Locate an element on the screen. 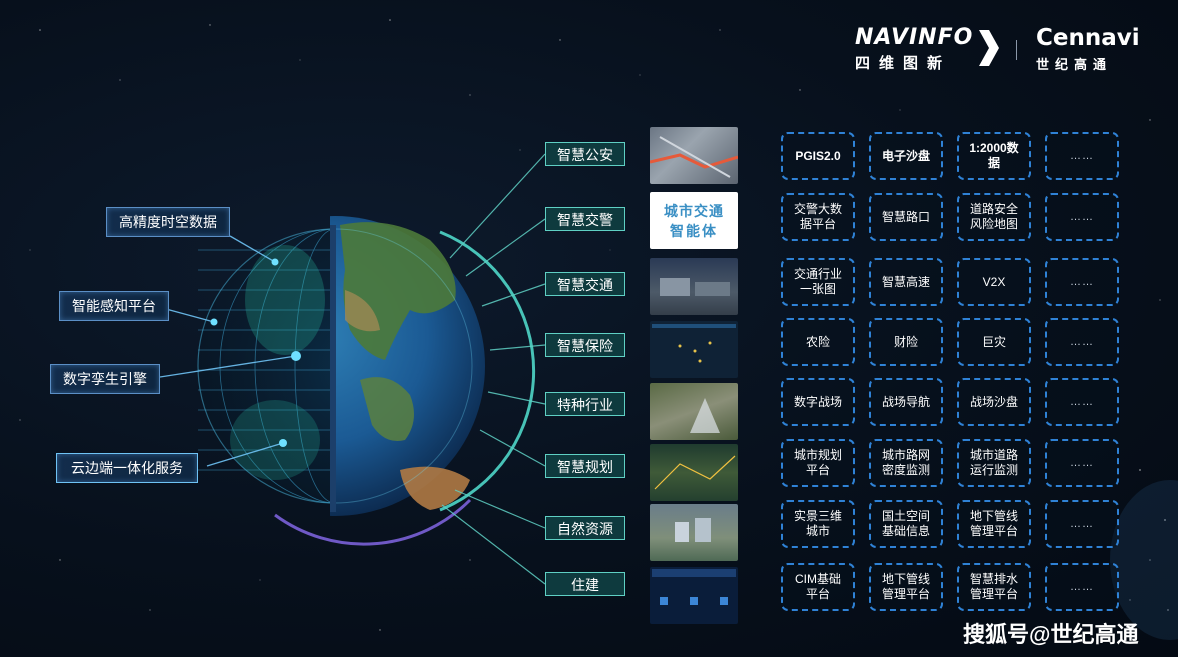 This screenshot has width=1178, height=657. app-box-r8-c3: 智慧排水 管理平台 is located at coordinates (994, 587).